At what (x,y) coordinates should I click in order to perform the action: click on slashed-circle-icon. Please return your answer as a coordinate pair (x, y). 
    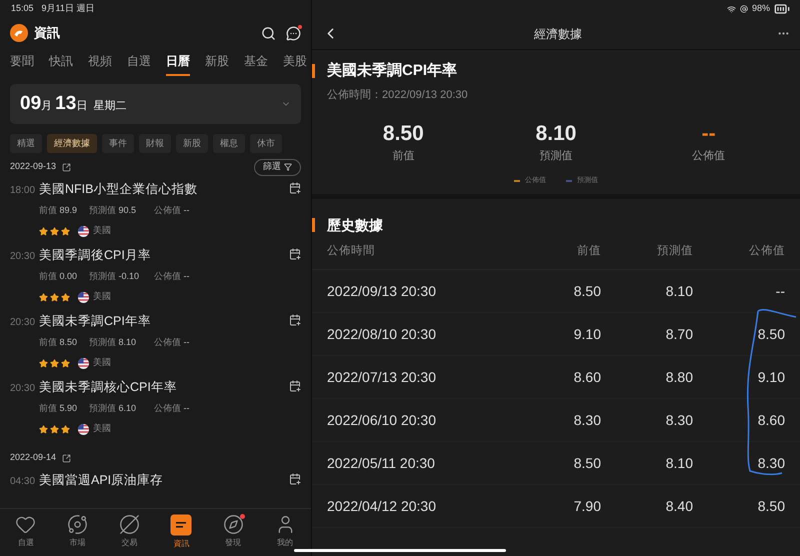
    Looking at the image, I should click on (129, 524).